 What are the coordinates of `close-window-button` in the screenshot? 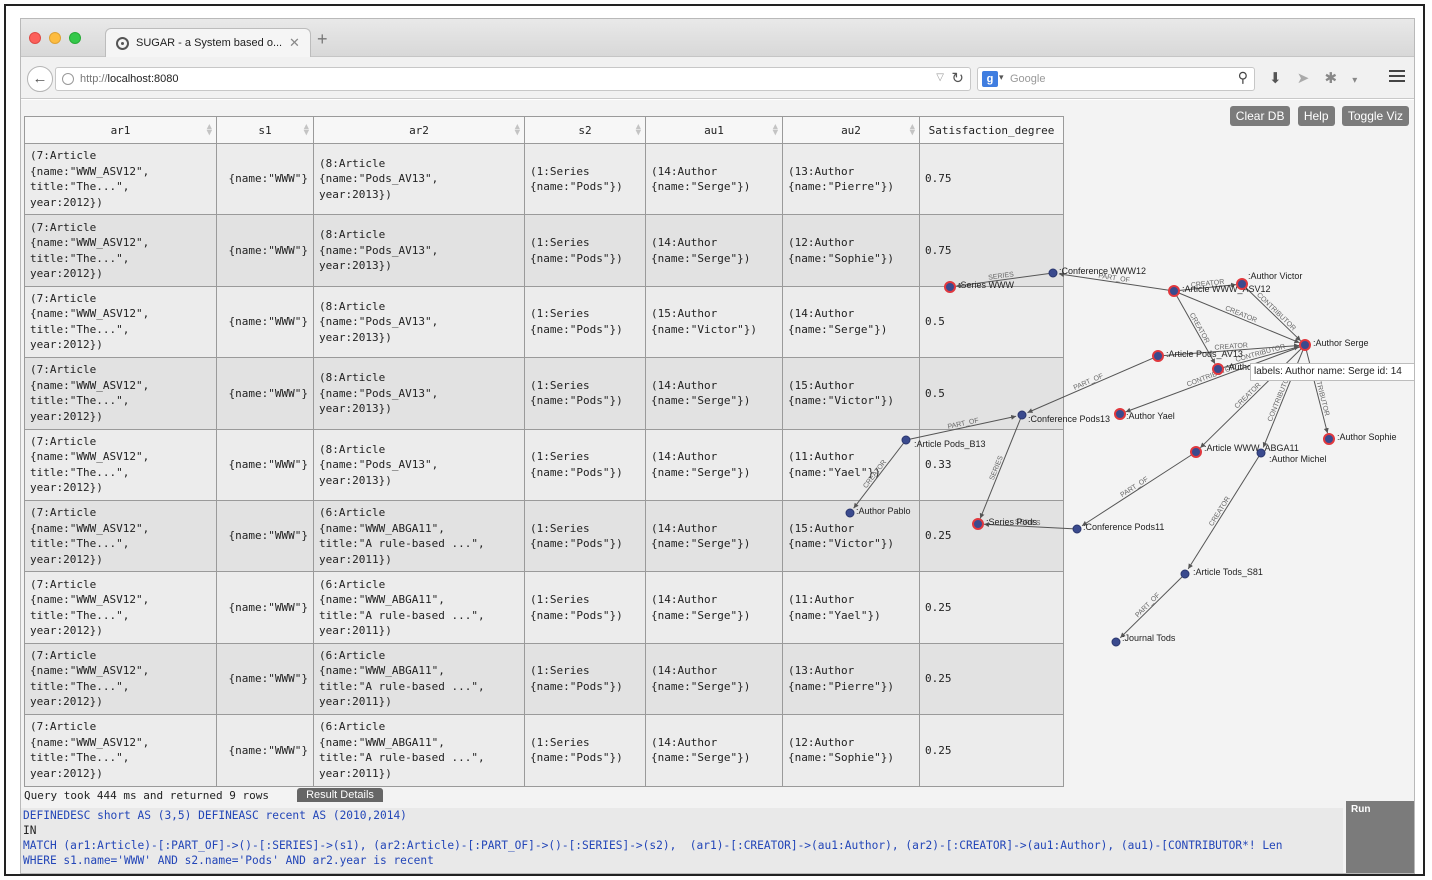 It's located at (35, 38).